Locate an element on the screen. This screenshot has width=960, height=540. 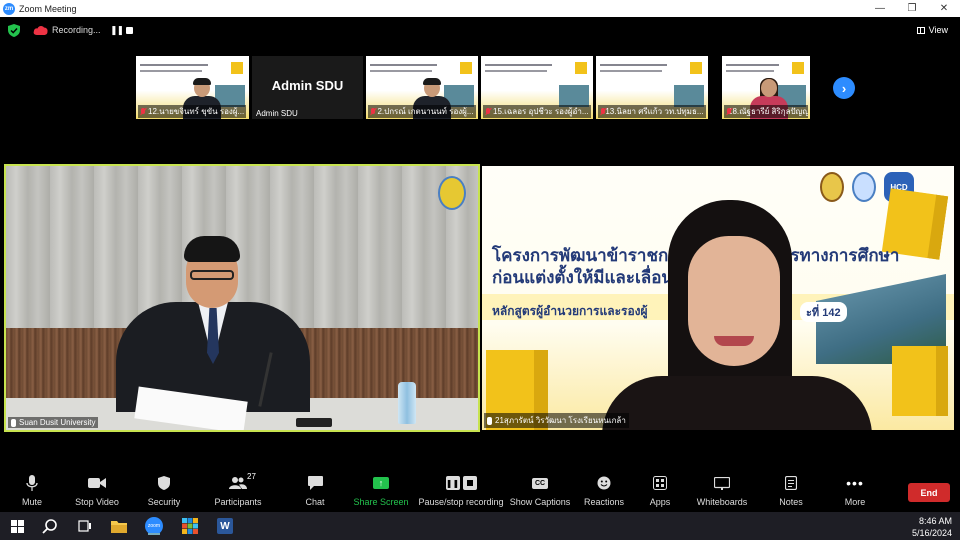
zoom-app-icon: zoom is located at coordinates (154, 526).